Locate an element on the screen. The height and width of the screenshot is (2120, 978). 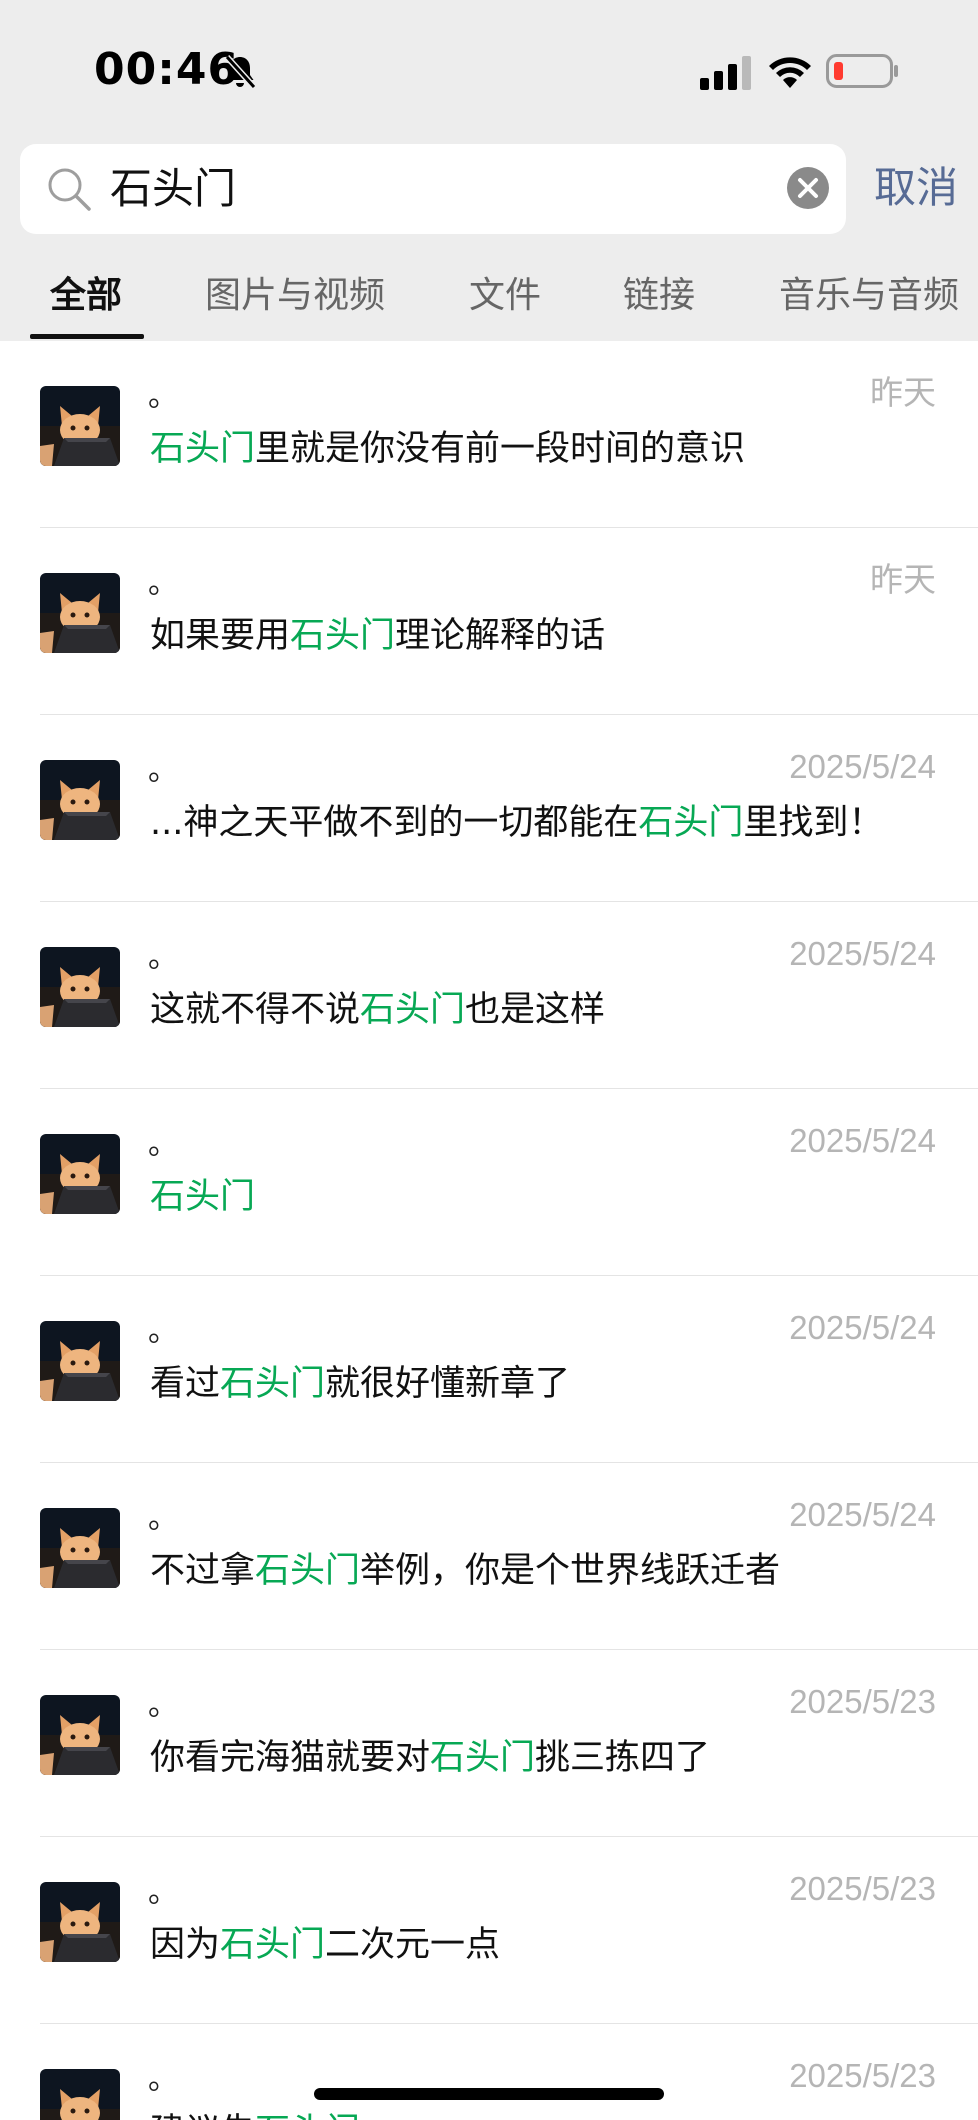
search-result-item: 。 2025/5/24 石头门 is located at coordinates (489, 1182).